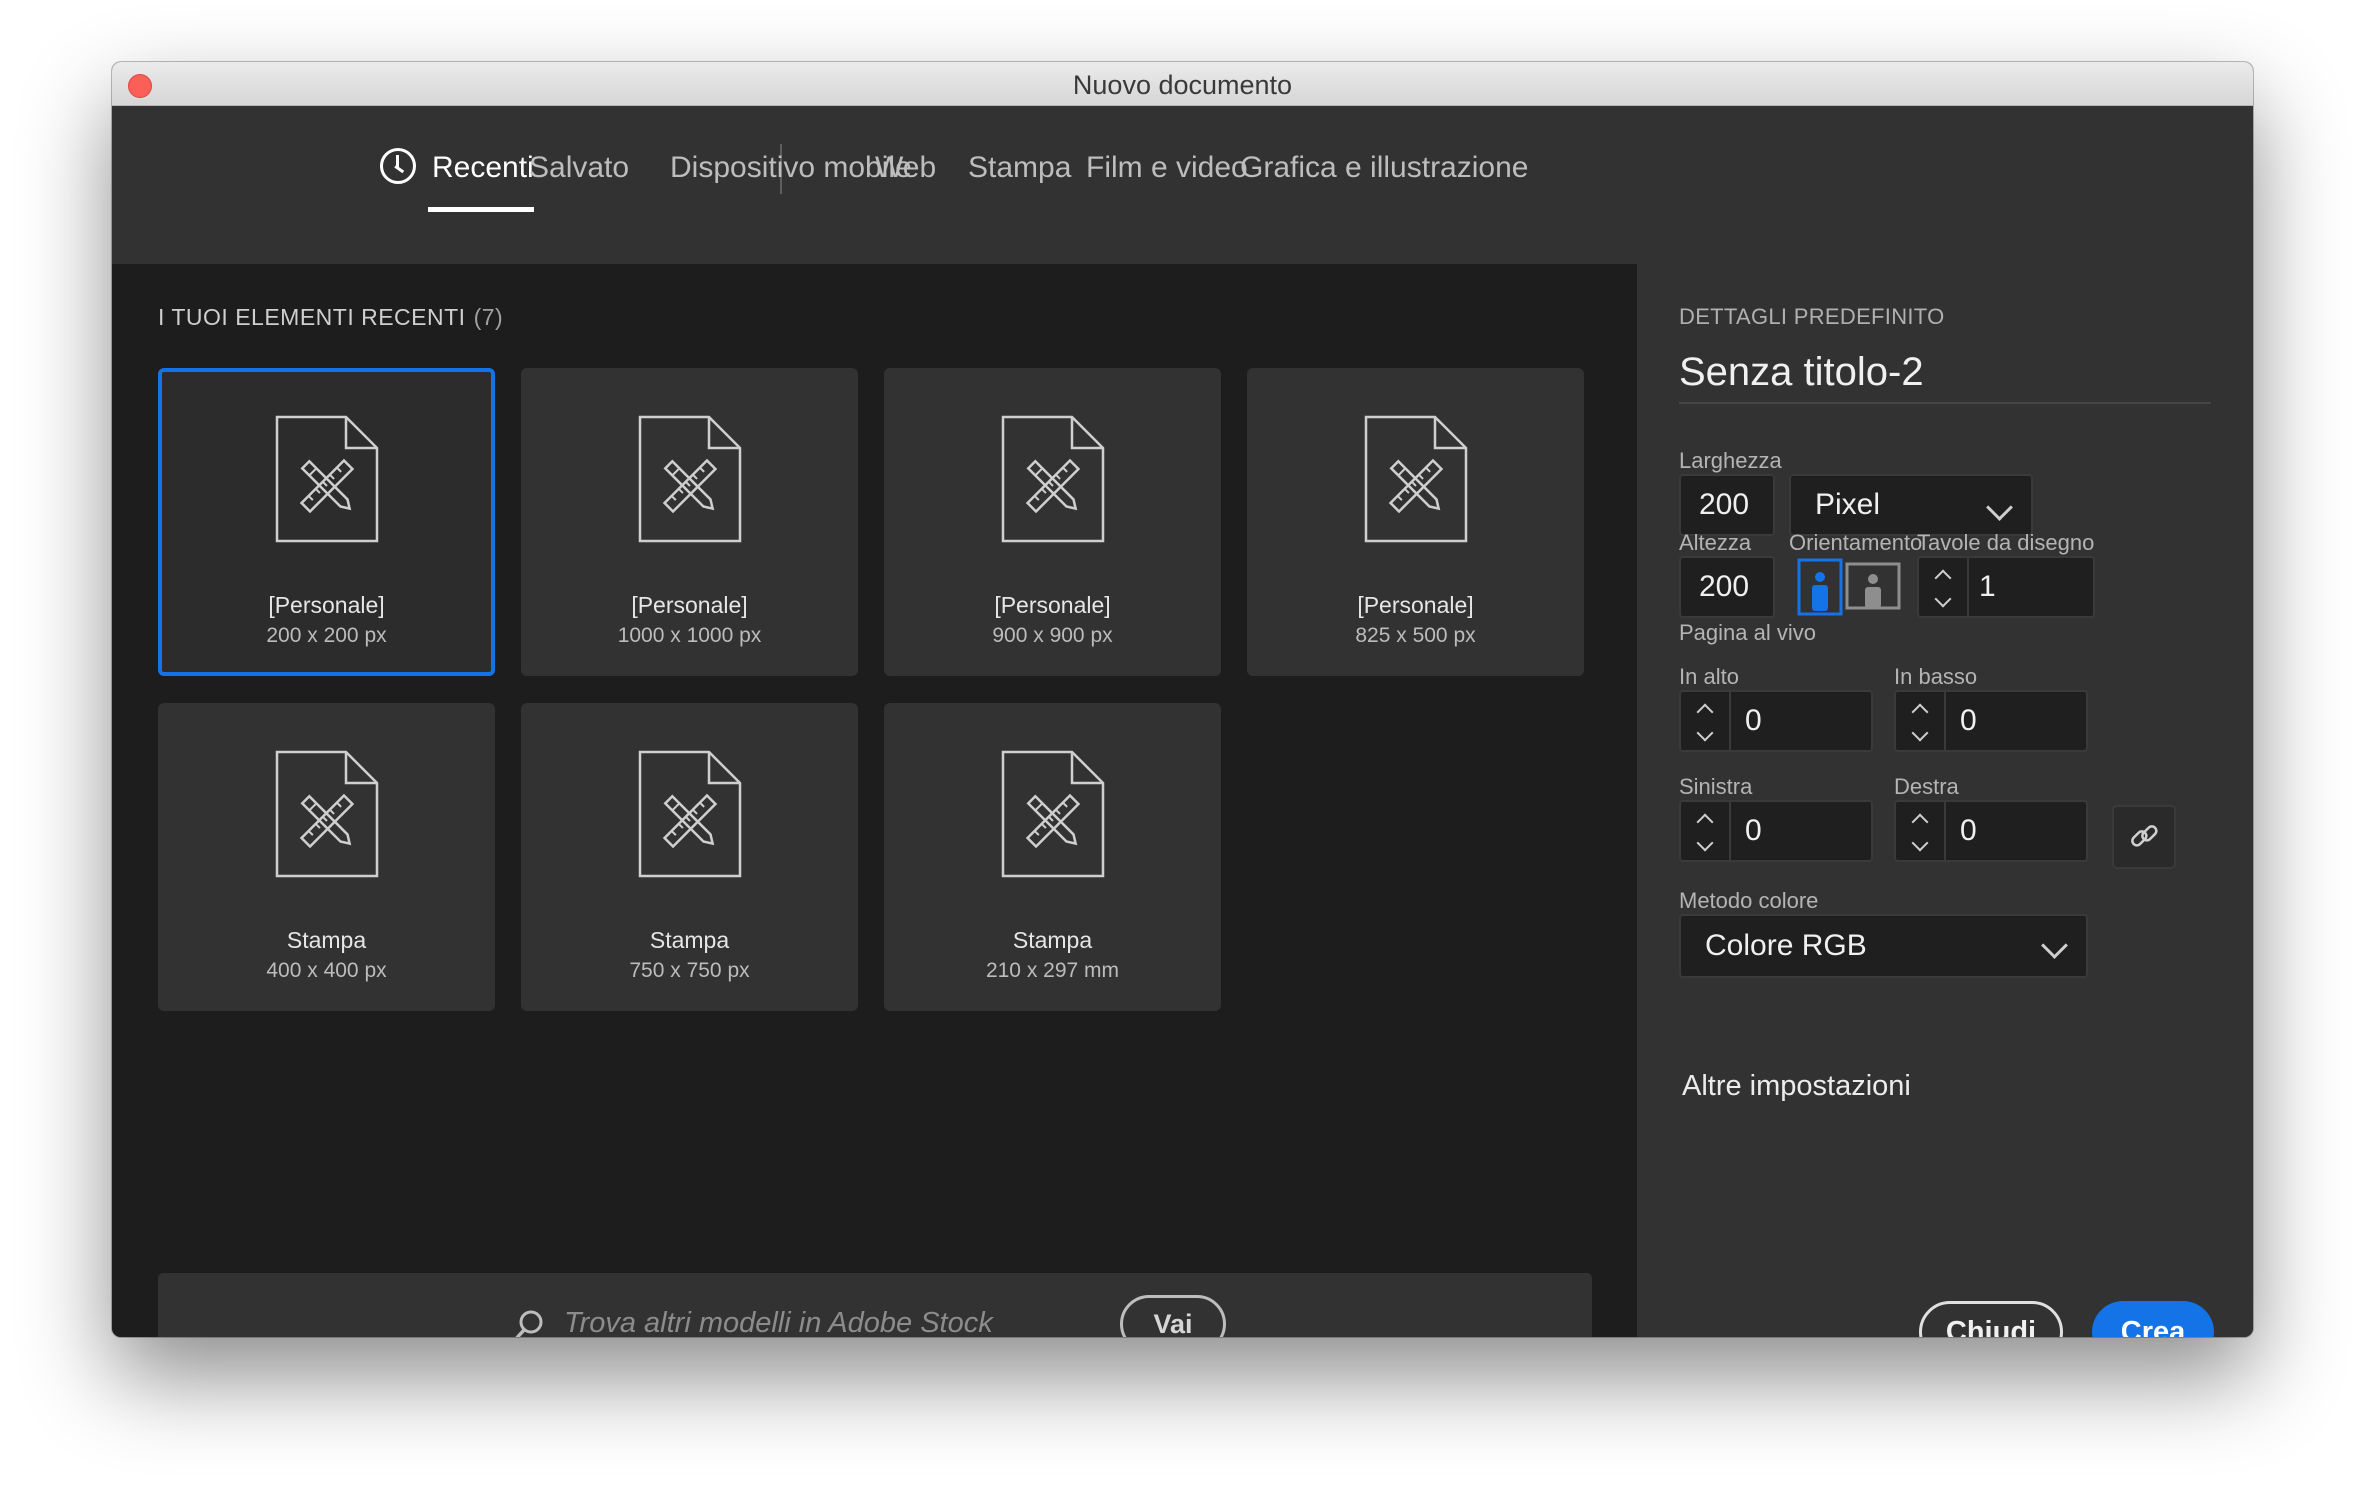  I want to click on recent-item-card: [Personale] 900 x 900 px, so click(1052, 522).